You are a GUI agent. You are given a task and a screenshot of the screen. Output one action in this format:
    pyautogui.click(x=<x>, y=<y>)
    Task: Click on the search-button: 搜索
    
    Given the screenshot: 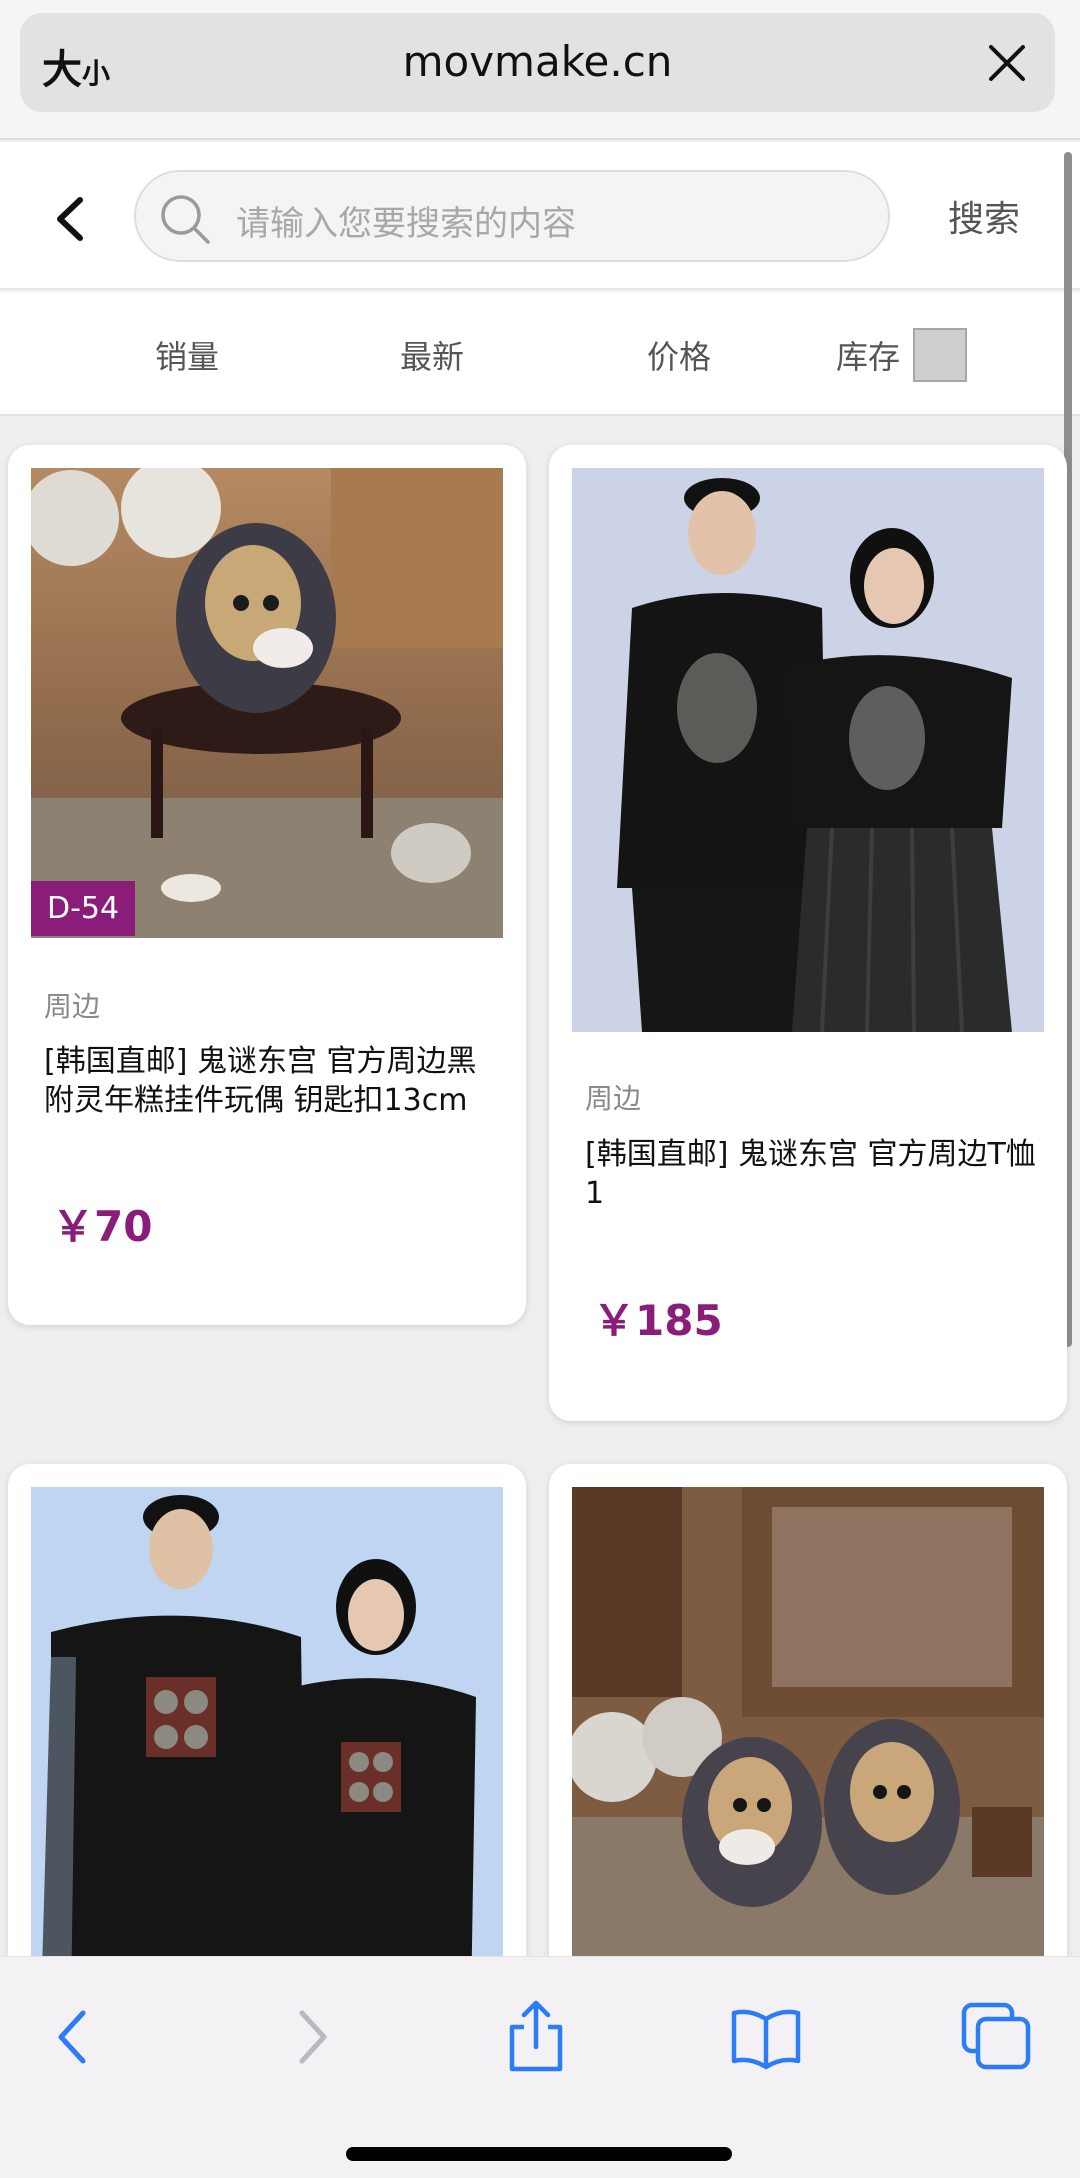 What is the action you would take?
    pyautogui.click(x=984, y=216)
    